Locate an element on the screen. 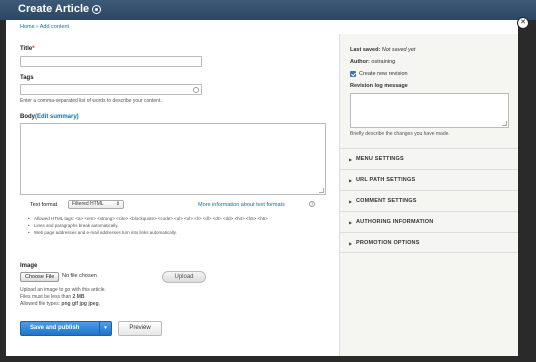 This screenshot has width=536, height=362. page-title: Create Article is located at coordinates (54, 9).